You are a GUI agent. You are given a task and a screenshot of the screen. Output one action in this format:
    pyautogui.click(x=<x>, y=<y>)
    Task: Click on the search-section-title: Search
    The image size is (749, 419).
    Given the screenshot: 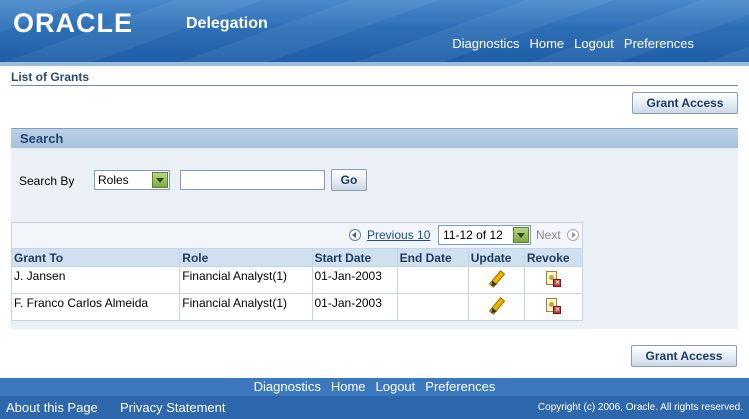 What is the action you would take?
    pyautogui.click(x=42, y=138)
    